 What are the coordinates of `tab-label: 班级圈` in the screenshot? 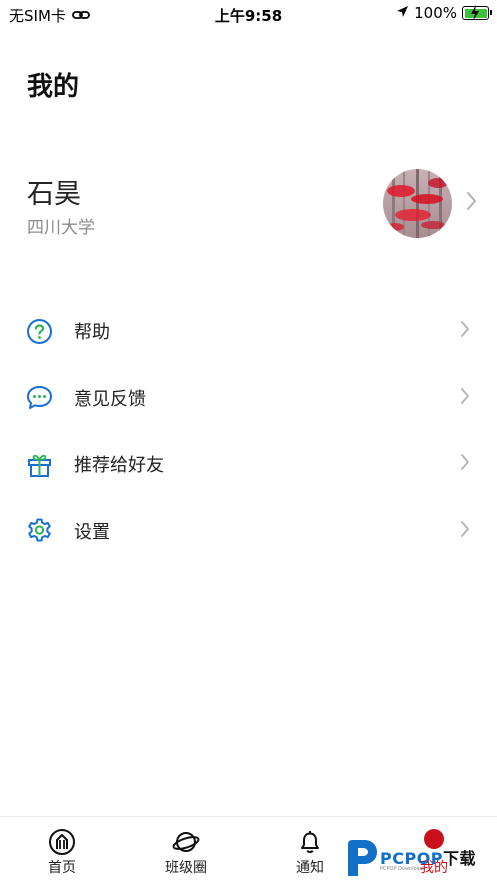 It's located at (186, 868).